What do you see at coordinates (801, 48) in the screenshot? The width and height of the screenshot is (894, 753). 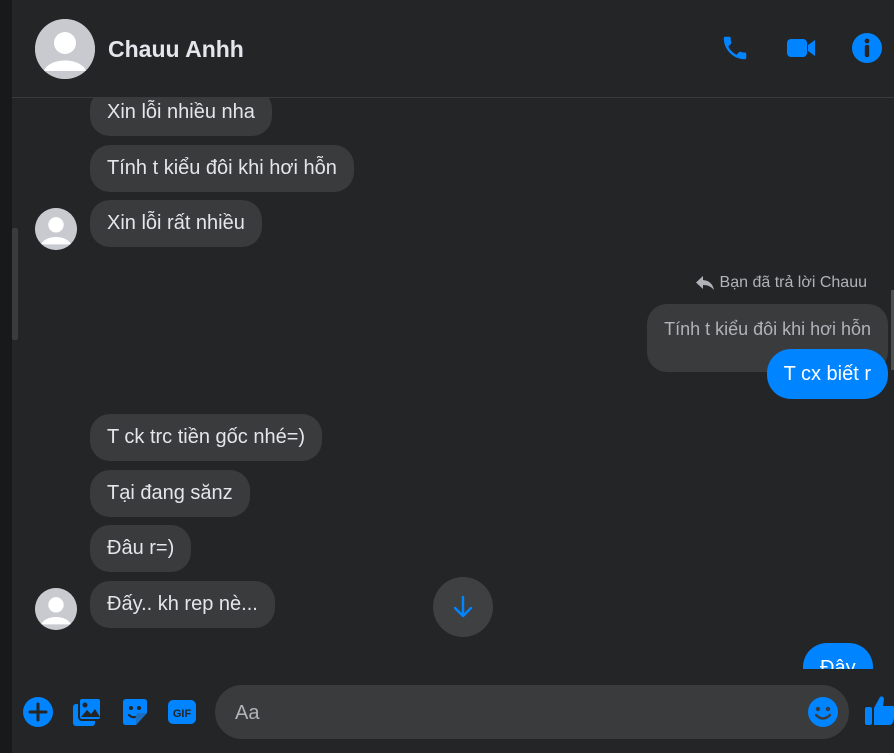 I see `video-camera-icon` at bounding box center [801, 48].